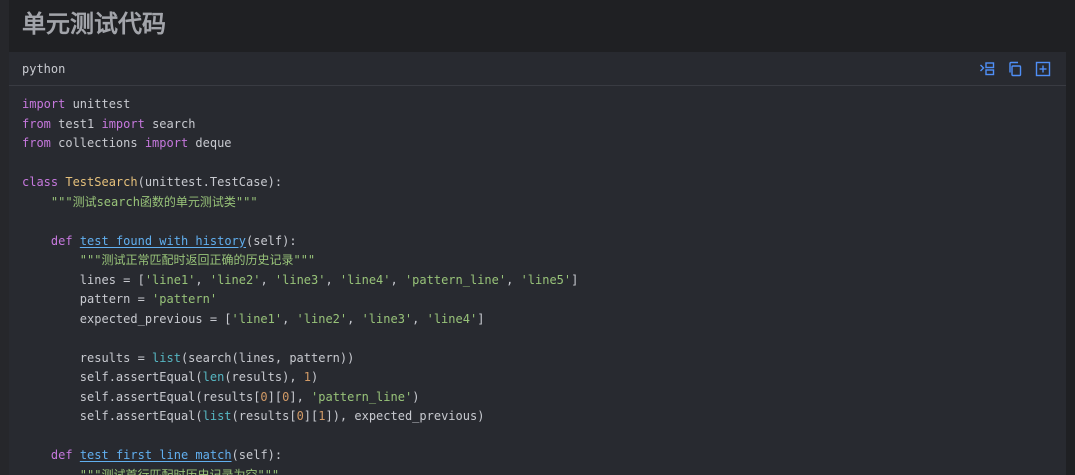 The height and width of the screenshot is (475, 1075). What do you see at coordinates (87, 299) in the screenshot?
I see `code-token: pattern =` at bounding box center [87, 299].